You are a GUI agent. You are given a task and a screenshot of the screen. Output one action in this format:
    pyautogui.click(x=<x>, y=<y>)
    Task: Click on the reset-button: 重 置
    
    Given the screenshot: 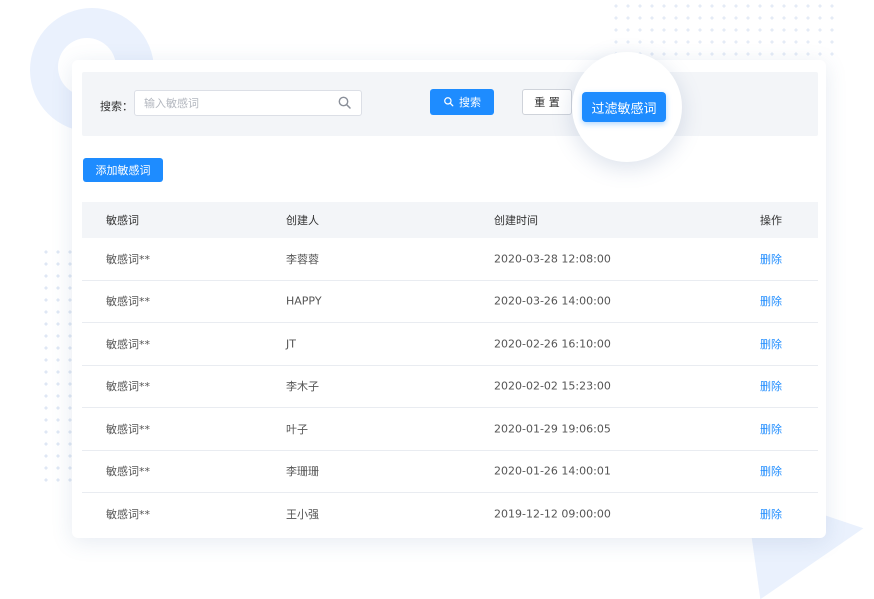 What is the action you would take?
    pyautogui.click(x=547, y=102)
    